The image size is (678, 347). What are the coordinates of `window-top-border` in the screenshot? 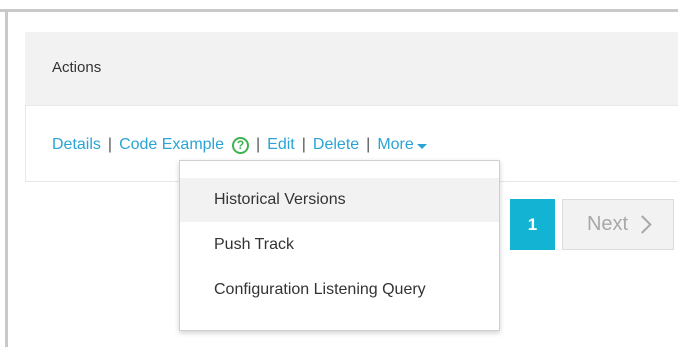 It's located at (339, 6).